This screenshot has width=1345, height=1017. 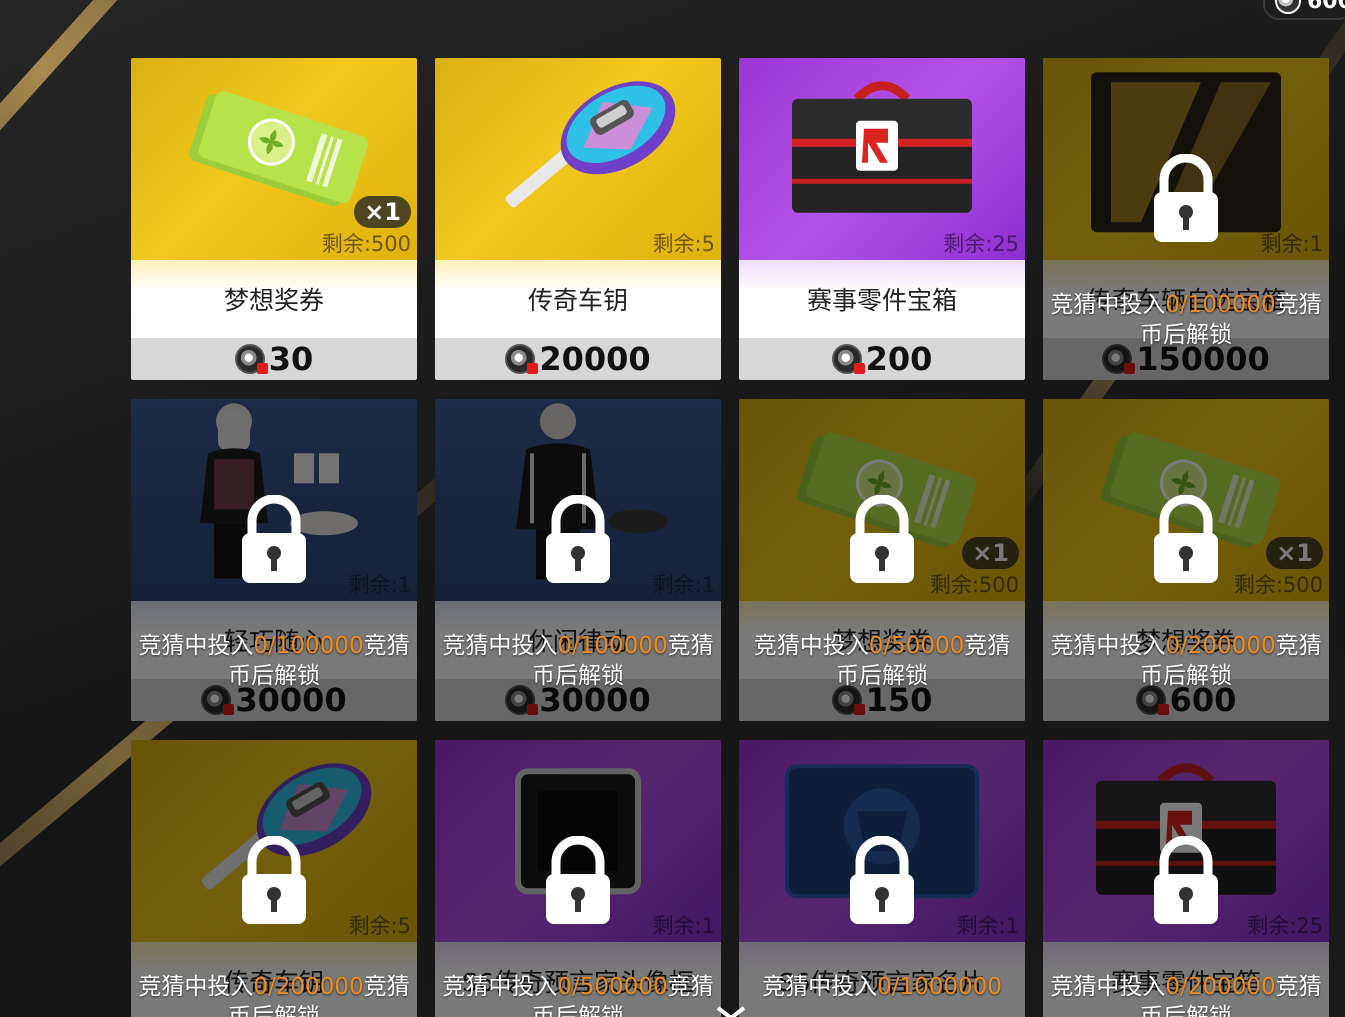 I want to click on locked-overlay: 竞猜中投入0/1000000, so click(x=882, y=878).